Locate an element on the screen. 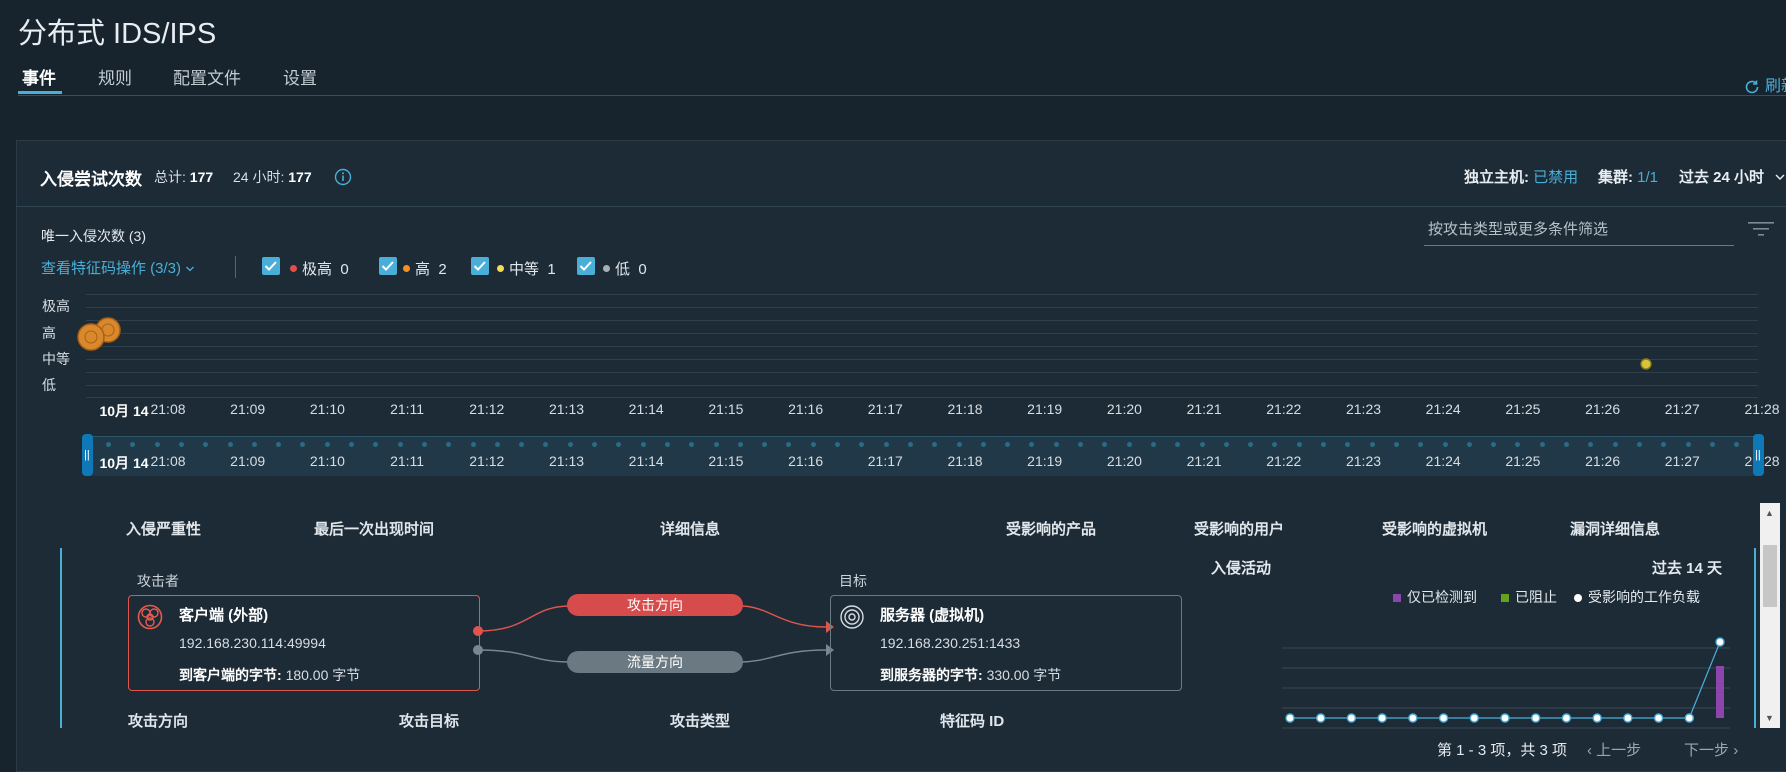 Image resolution: width=1786 pixels, height=772 pixels. checkbox-high is located at coordinates (388, 266).